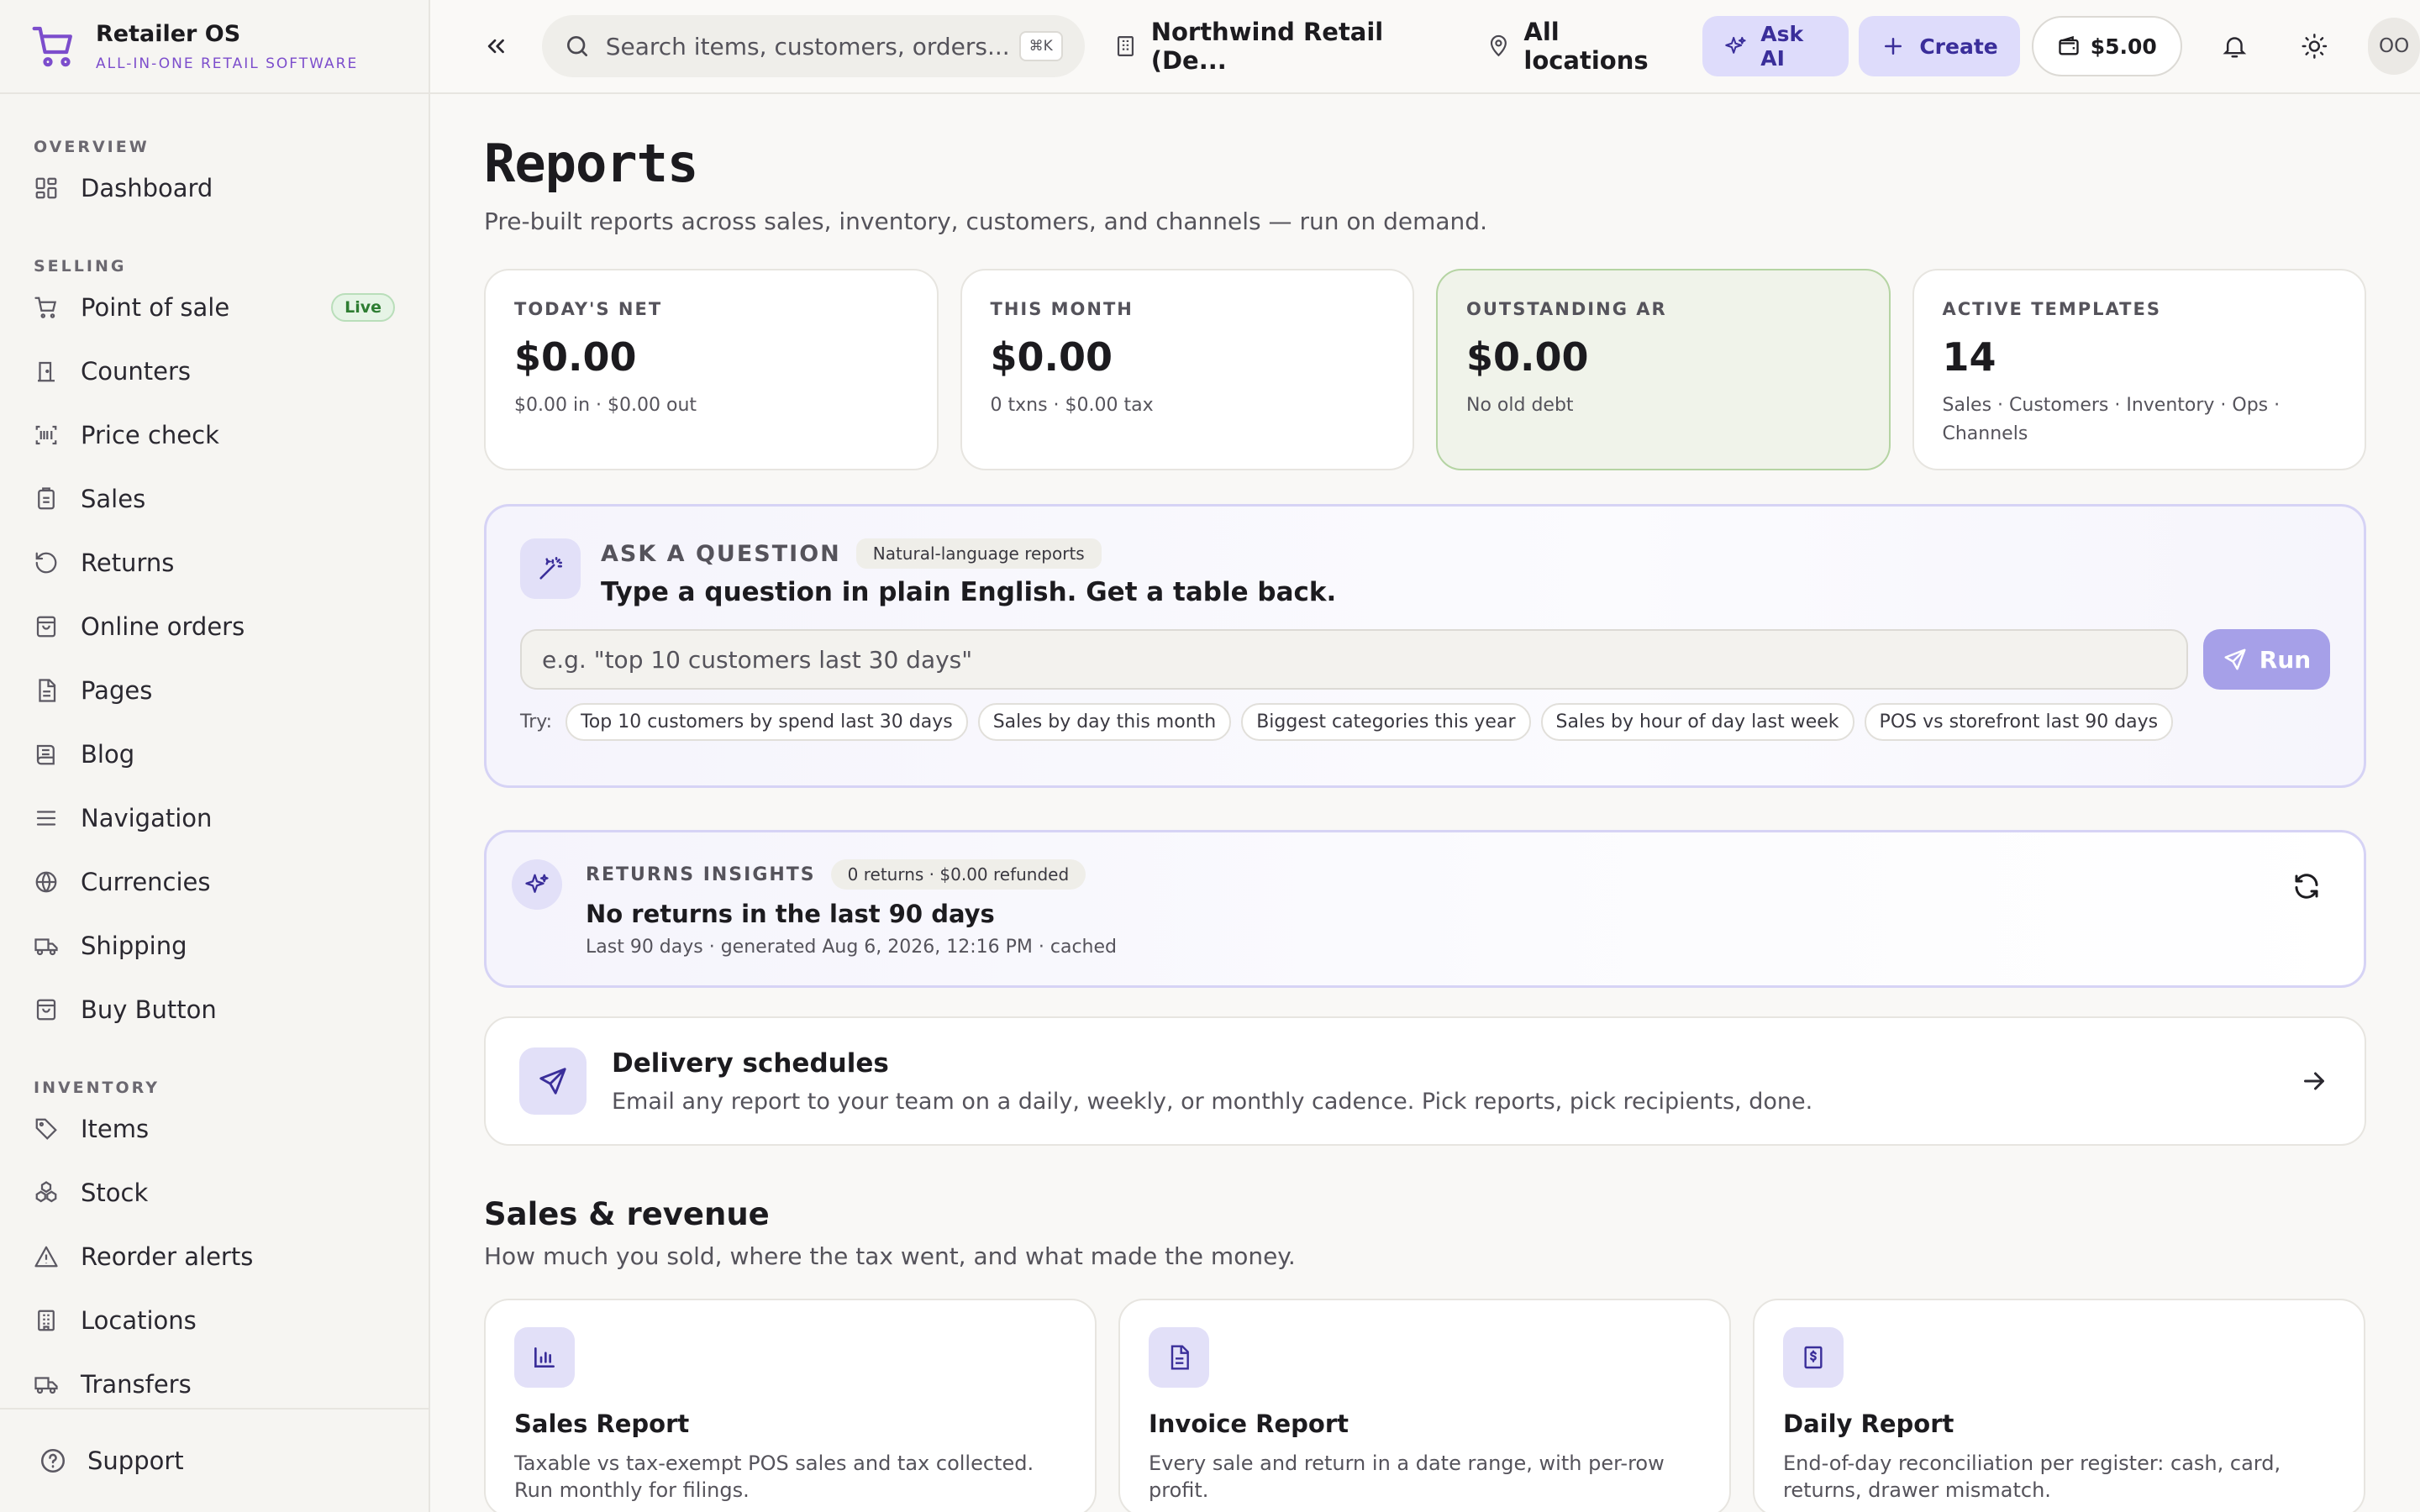  What do you see at coordinates (1893, 46) in the screenshot?
I see `plus-icon` at bounding box center [1893, 46].